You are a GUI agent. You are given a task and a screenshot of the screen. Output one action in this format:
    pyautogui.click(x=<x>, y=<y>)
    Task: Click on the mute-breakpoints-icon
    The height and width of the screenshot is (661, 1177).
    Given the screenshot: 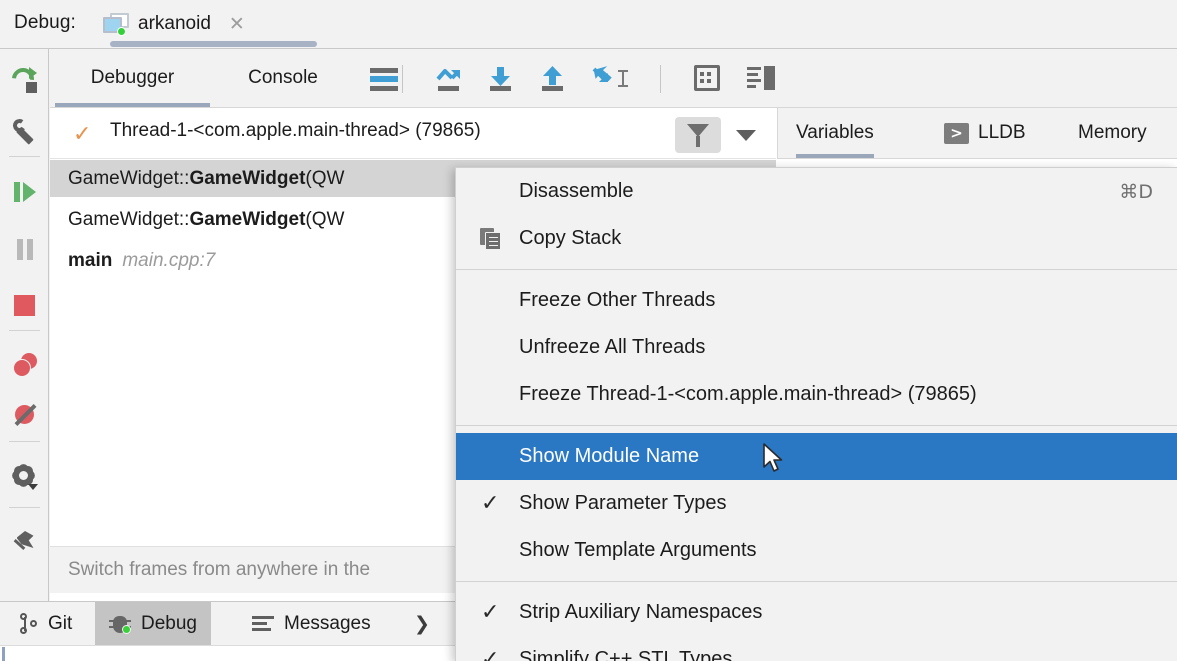 What is the action you would take?
    pyautogui.click(x=25, y=415)
    